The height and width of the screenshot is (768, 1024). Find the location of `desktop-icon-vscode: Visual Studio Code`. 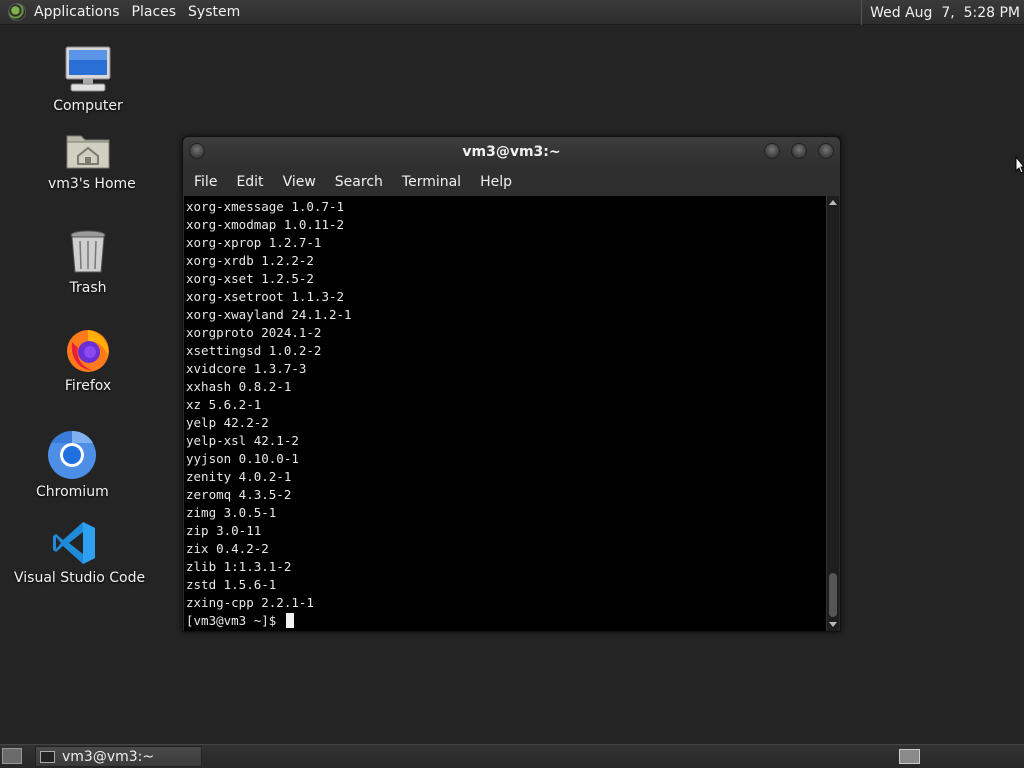

desktop-icon-vscode: Visual Studio Code is located at coordinates (80, 553).